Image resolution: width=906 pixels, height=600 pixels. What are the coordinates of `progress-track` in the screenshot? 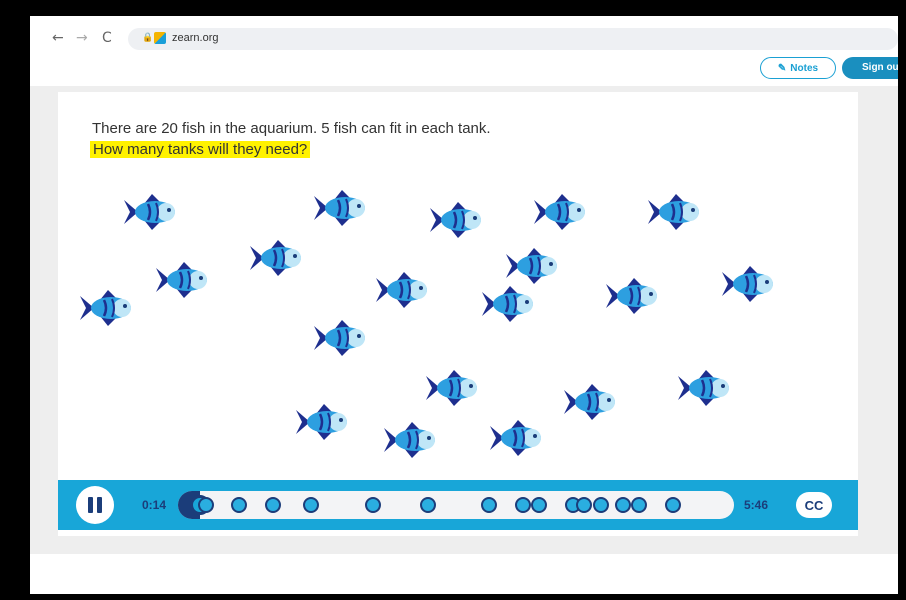 It's located at (456, 505).